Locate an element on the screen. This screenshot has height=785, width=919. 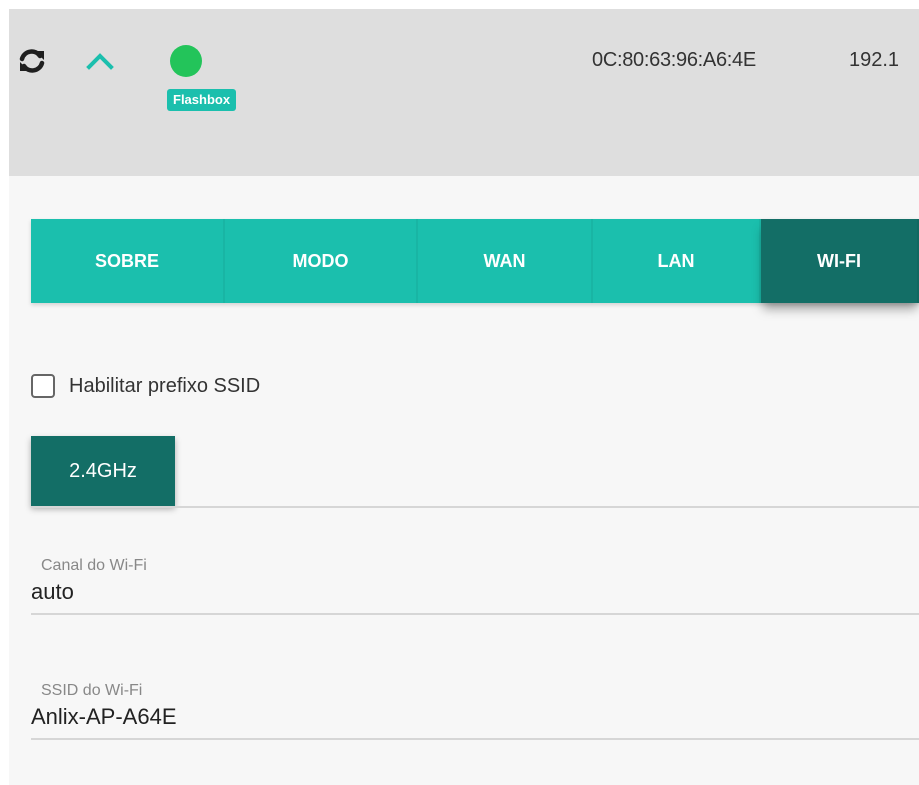
status-indicator is located at coordinates (186, 61).